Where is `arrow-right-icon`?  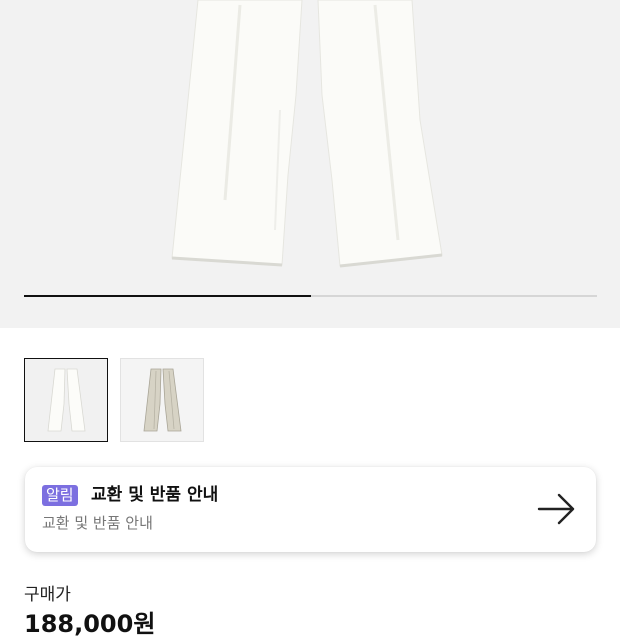 arrow-right-icon is located at coordinates (557, 509).